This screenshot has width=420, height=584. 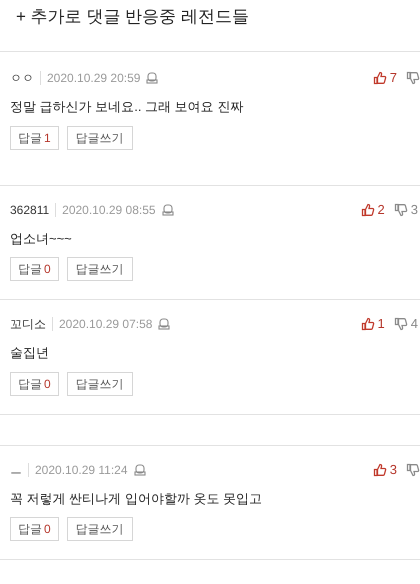 I want to click on comment-date: 2020.10.29 20:59, so click(x=93, y=78).